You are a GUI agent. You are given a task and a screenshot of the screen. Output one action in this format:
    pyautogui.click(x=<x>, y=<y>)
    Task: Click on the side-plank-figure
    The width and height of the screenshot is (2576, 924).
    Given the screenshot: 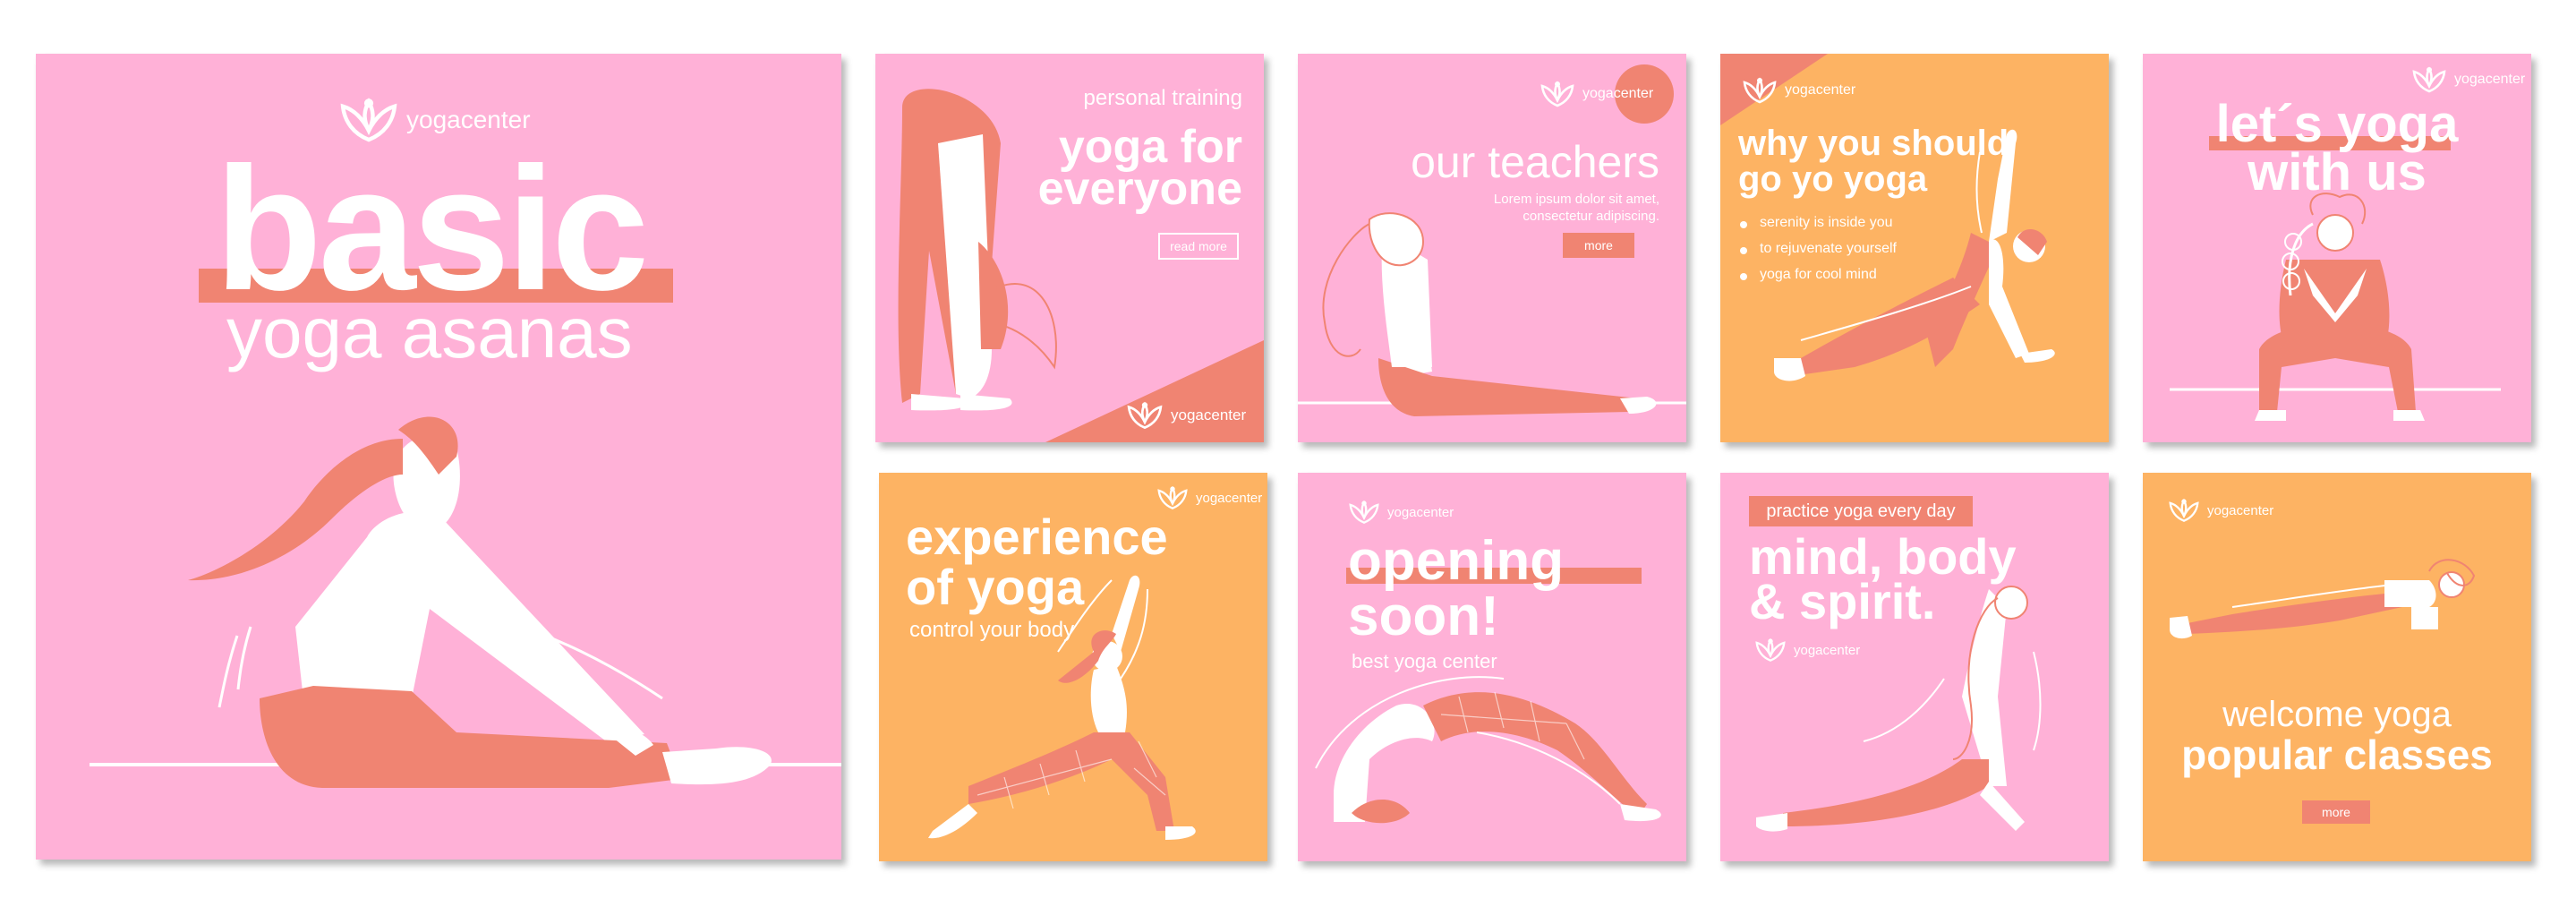 What is the action you would take?
    pyautogui.click(x=1914, y=255)
    